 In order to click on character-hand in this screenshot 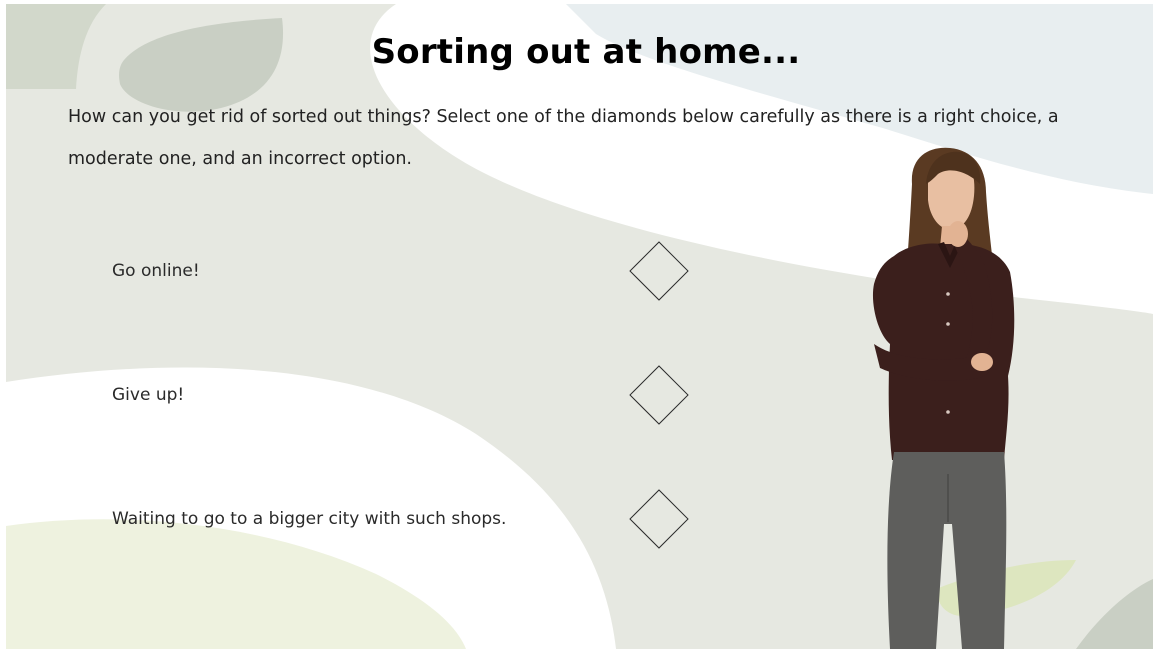, I will do `click(958, 234)`.